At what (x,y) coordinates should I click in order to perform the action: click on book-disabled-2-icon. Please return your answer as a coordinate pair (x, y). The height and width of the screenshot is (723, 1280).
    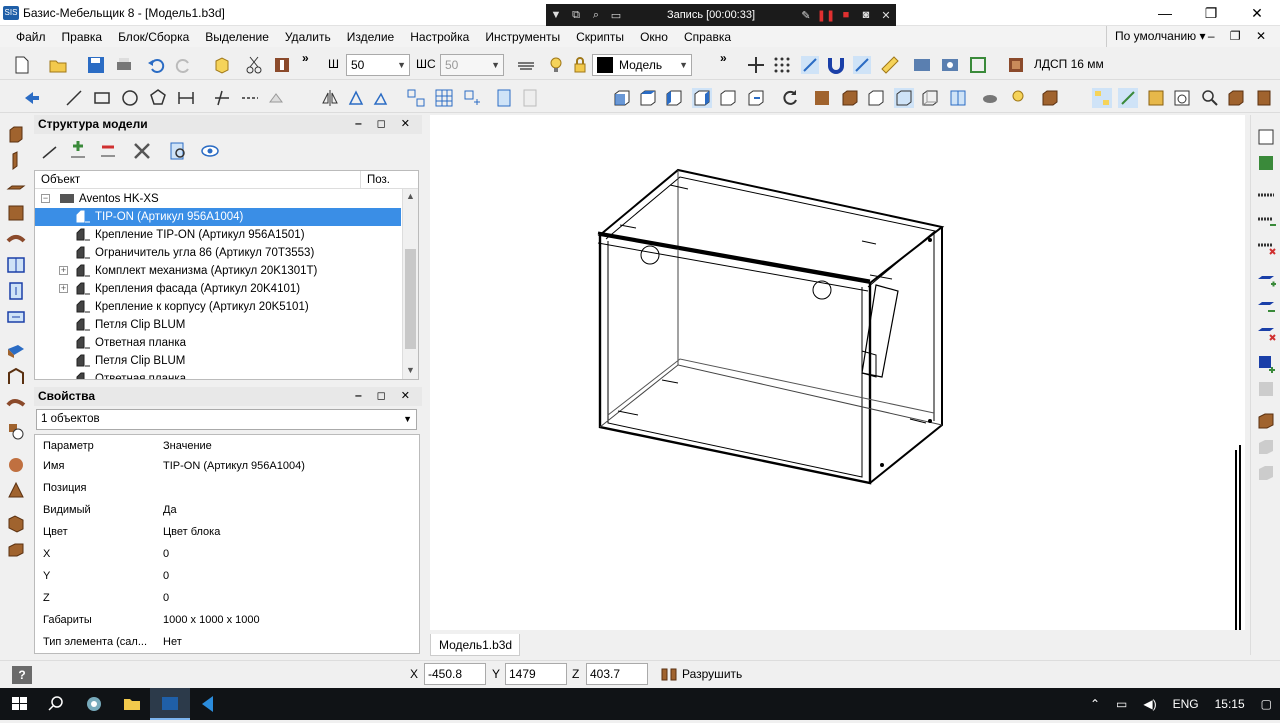
    Looking at the image, I should click on (1266, 473).